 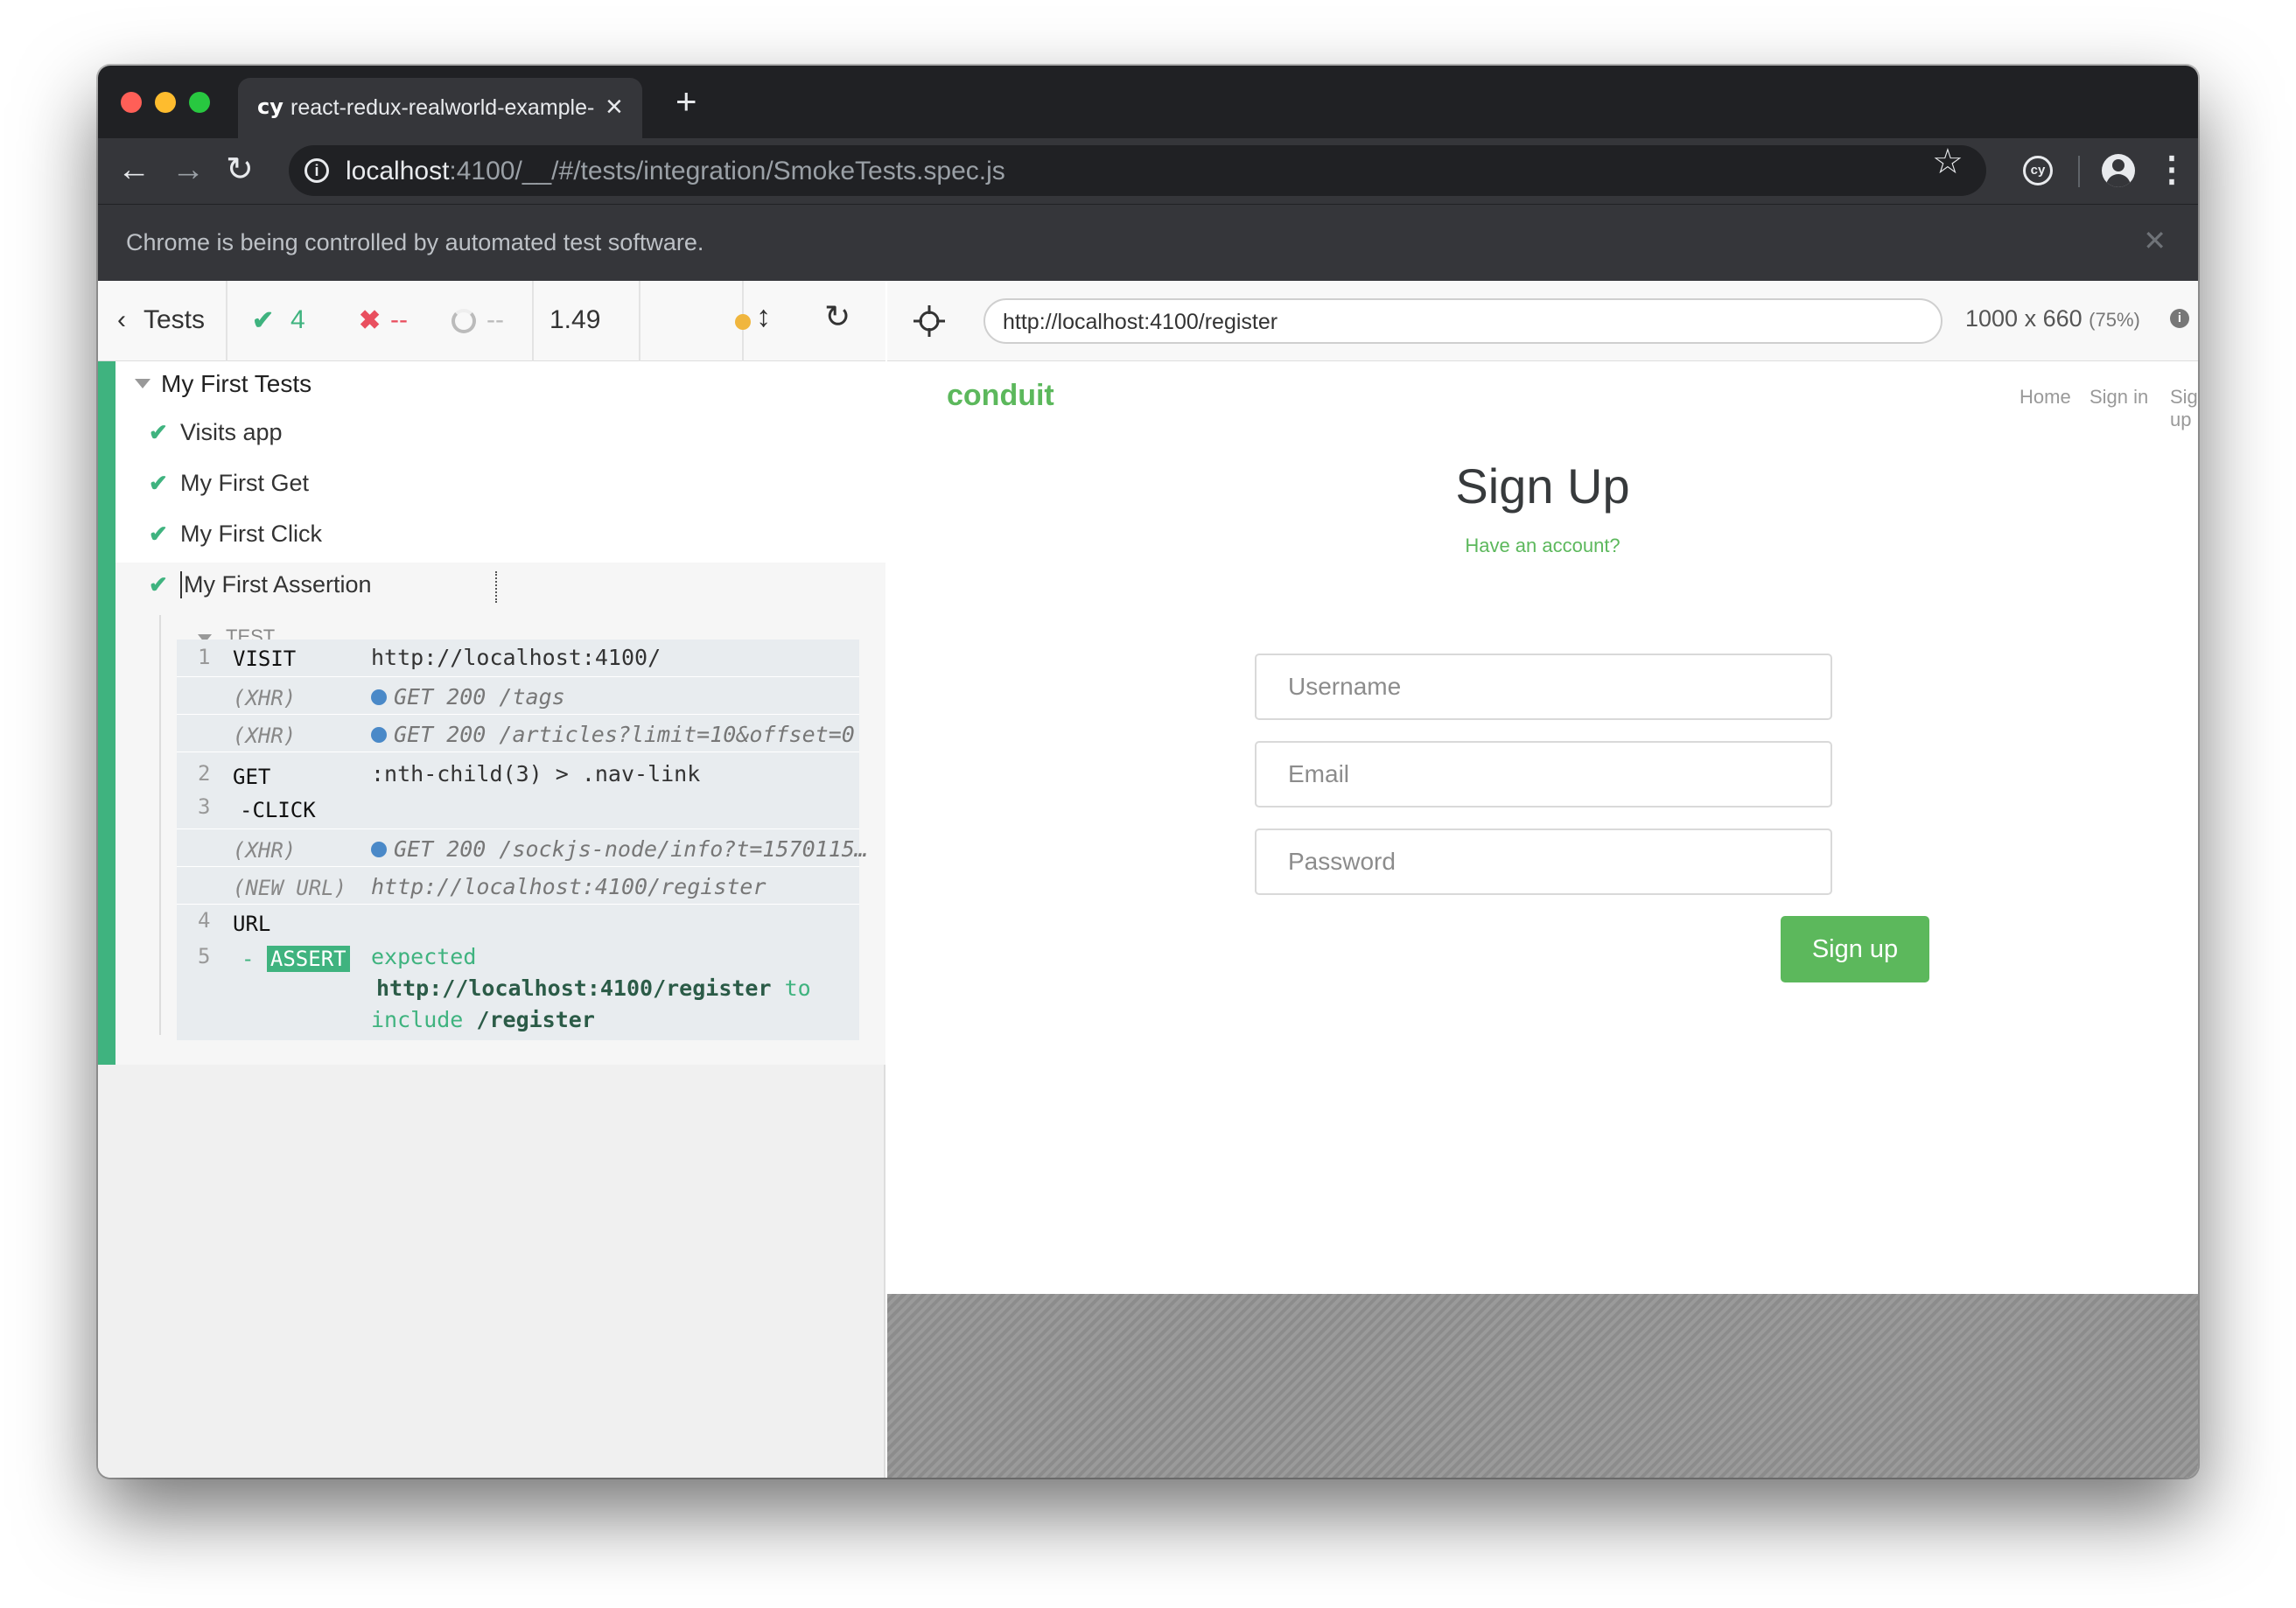 I want to click on sign-up-button: Sign up, so click(x=1855, y=949).